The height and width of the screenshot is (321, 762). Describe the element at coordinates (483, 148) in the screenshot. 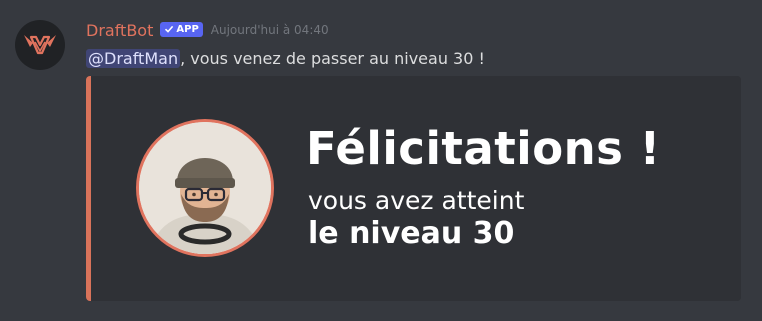

I see `banner-title: Félicitations !` at that location.